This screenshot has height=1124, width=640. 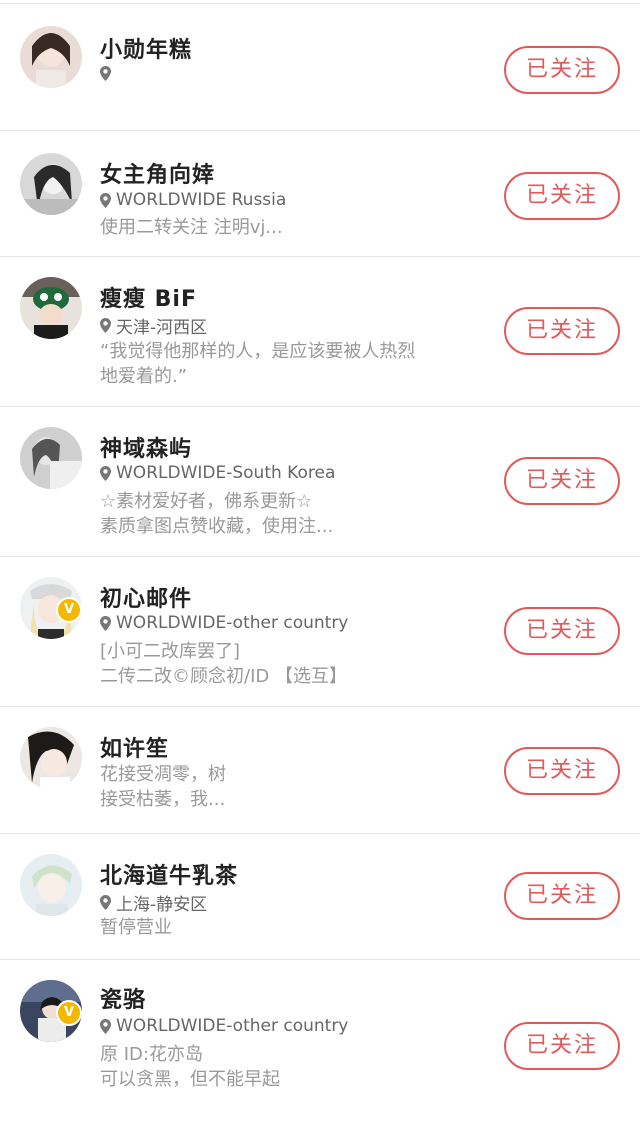 I want to click on user-bio: 原 ID:花亦岛 可以贪黑，但不能早起, so click(x=190, y=1067).